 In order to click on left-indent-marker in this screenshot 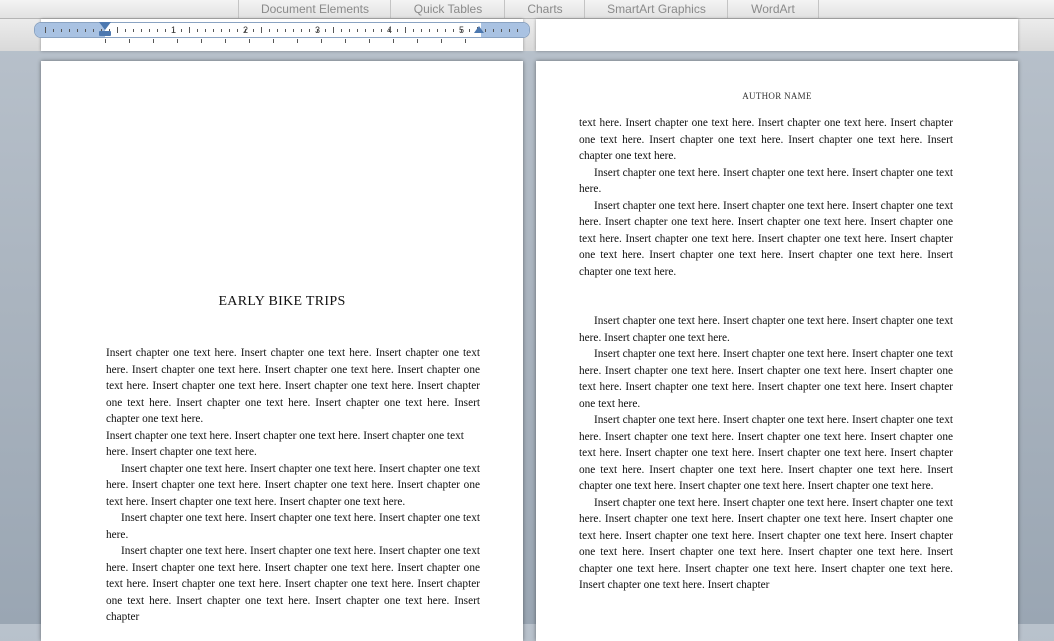, I will do `click(105, 33)`.